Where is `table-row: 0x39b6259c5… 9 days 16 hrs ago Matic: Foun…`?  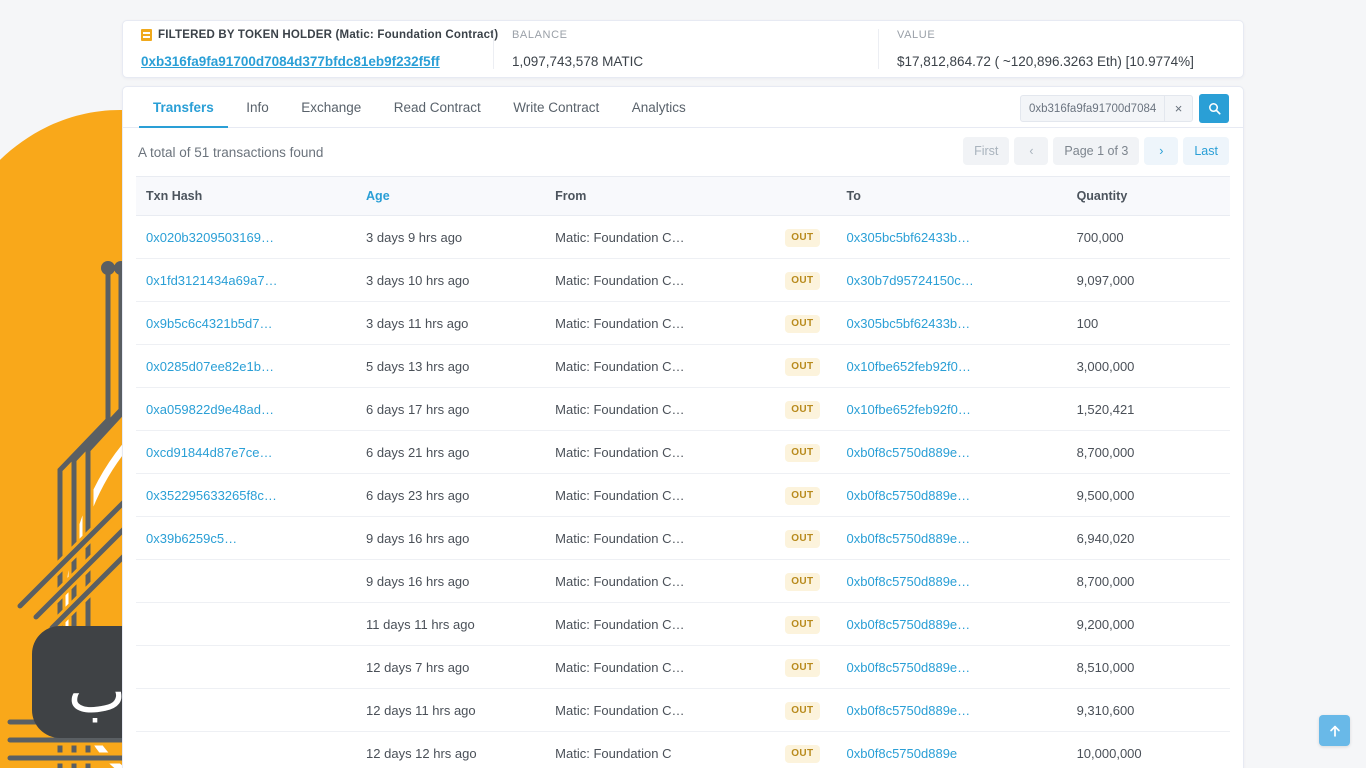 table-row: 0x39b6259c5… 9 days 16 hrs ago Matic: Foun… is located at coordinates (683, 538).